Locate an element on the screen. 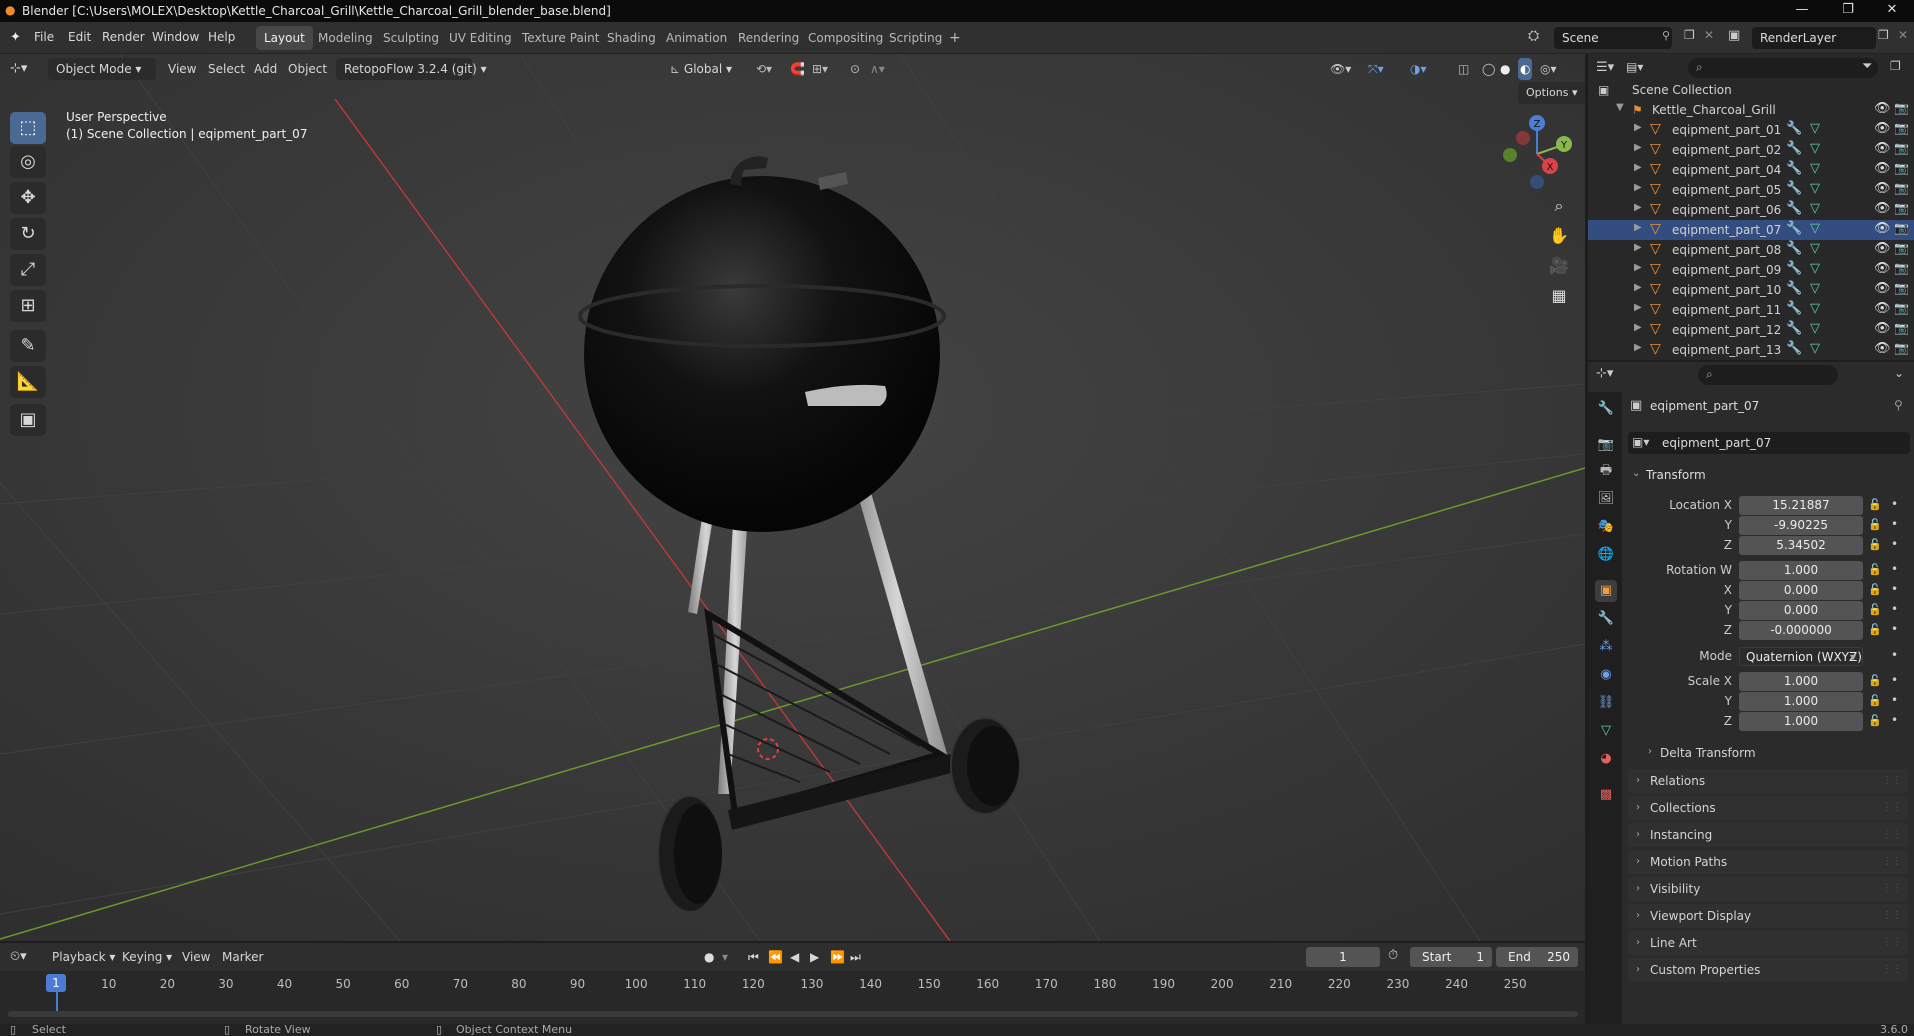 The image size is (1914, 1036). end-frame-field: End 250 is located at coordinates (1537, 957).